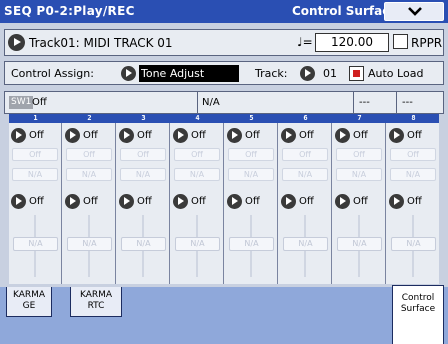 The height and width of the screenshot is (344, 448). What do you see at coordinates (427, 43) in the screenshot?
I see `rppr-label: RPPR` at bounding box center [427, 43].